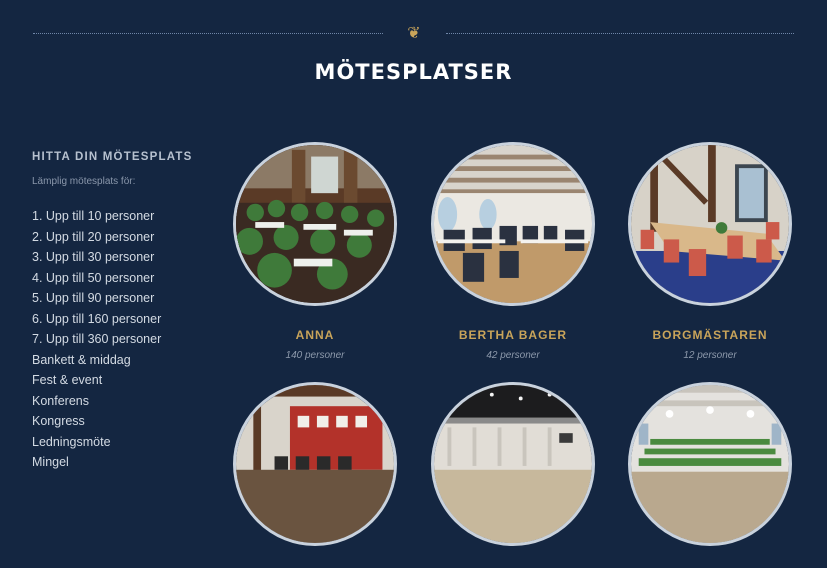  I want to click on gallery-room-image, so click(315, 464).